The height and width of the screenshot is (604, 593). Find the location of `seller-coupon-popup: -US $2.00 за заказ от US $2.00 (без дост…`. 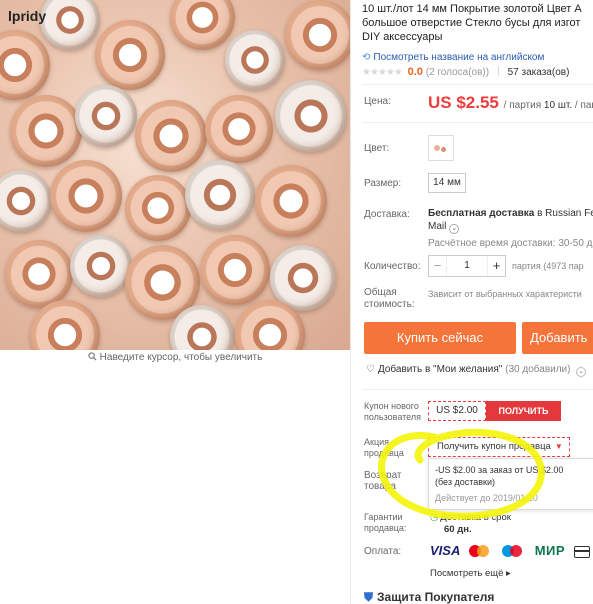

seller-coupon-popup: -US $2.00 за заказ от US $2.00 (без дост… is located at coordinates (510, 484).